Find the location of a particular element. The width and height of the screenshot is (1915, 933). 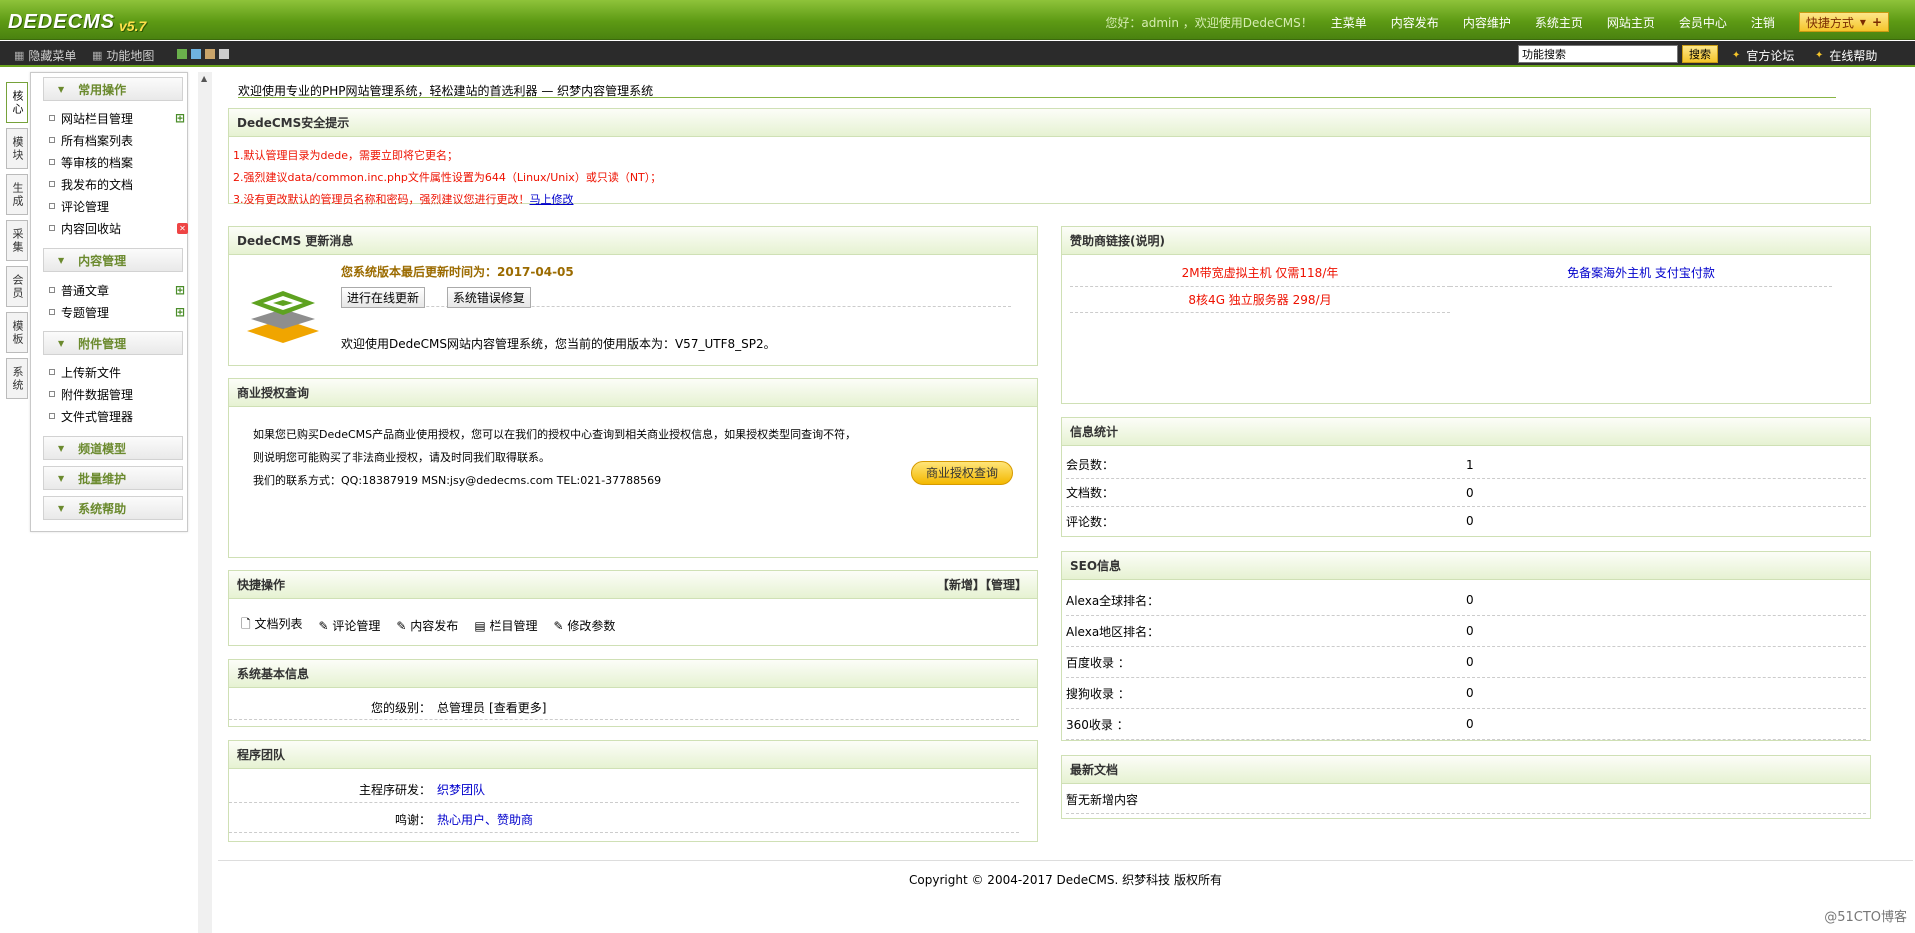

change-now-link: 马上修改 is located at coordinates (552, 199).